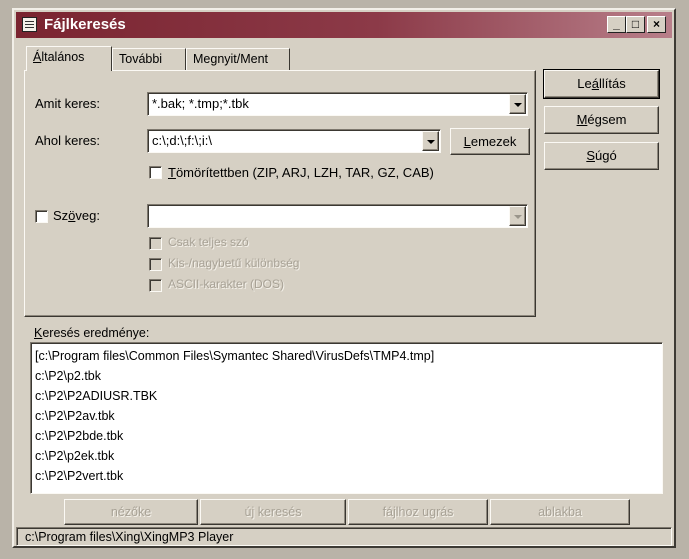  I want to click on case-sensitive-checkbox, so click(155, 264).